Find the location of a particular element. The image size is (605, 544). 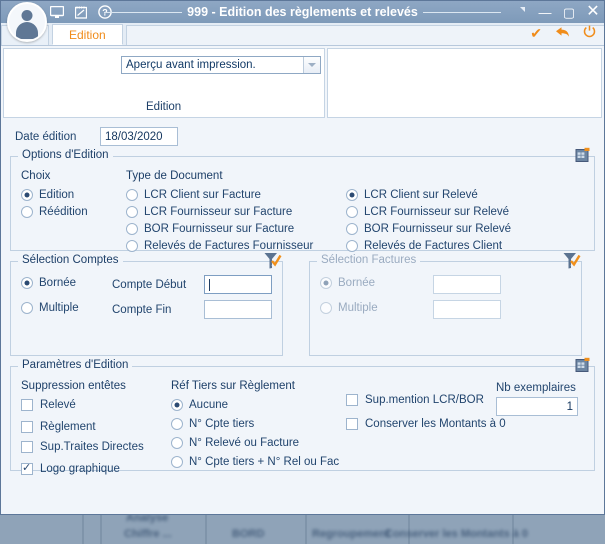

selection-factures-group: Sélection Factures Bornée Multiple is located at coordinates (445, 304).